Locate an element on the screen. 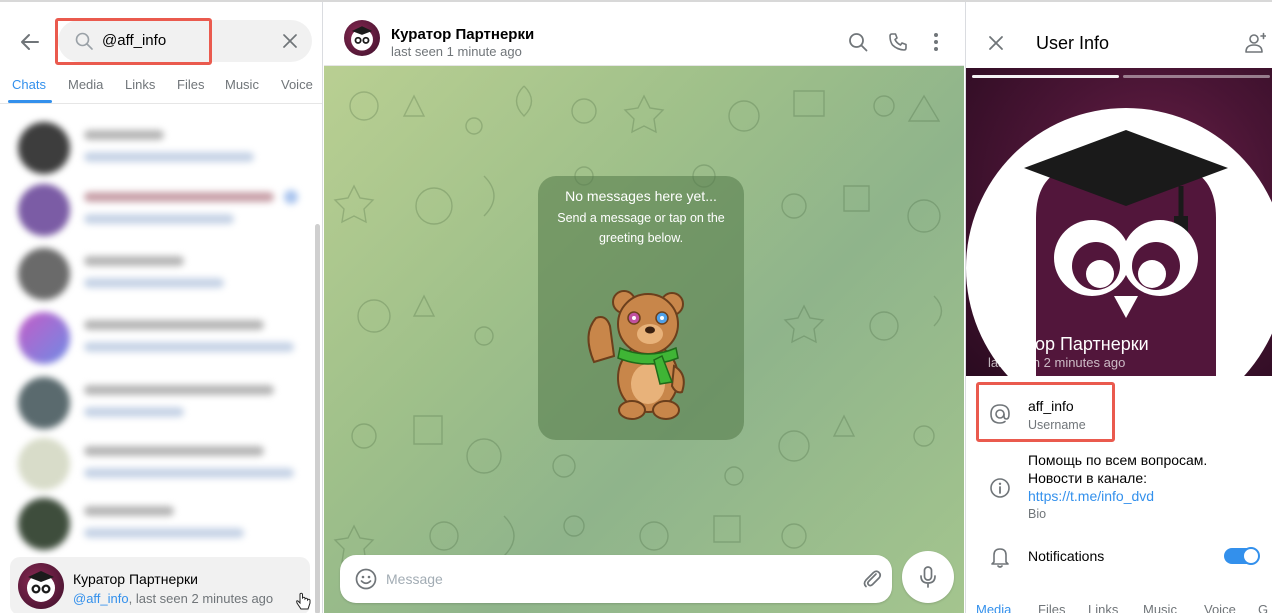 This screenshot has height=613, width=1272. emoji-icon is located at coordinates (366, 579).